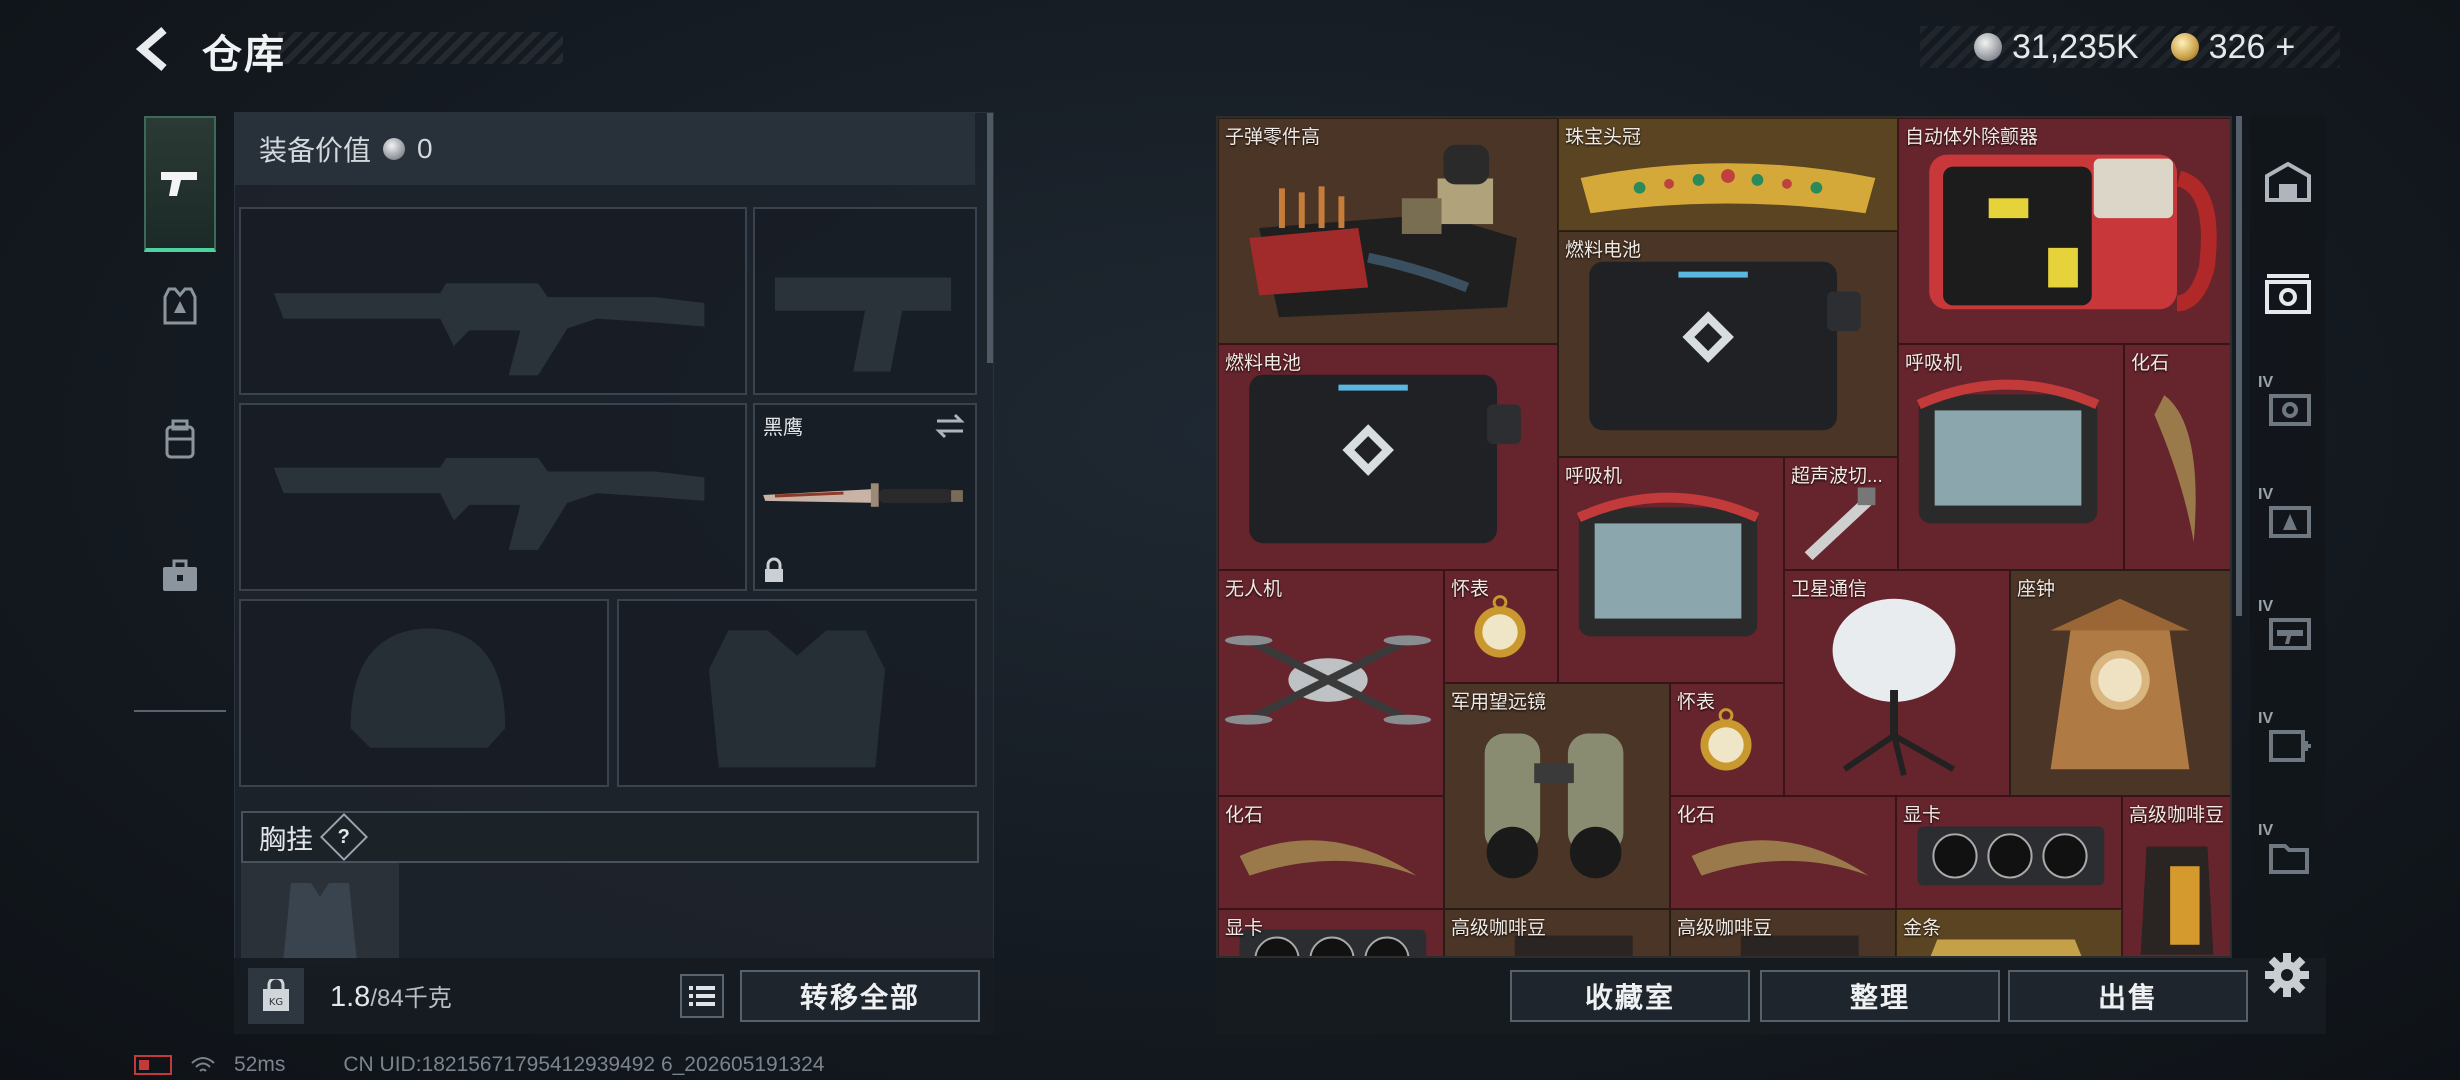 The height and width of the screenshot is (1080, 2460). I want to click on tab-storage-6: IV, so click(2288, 855).